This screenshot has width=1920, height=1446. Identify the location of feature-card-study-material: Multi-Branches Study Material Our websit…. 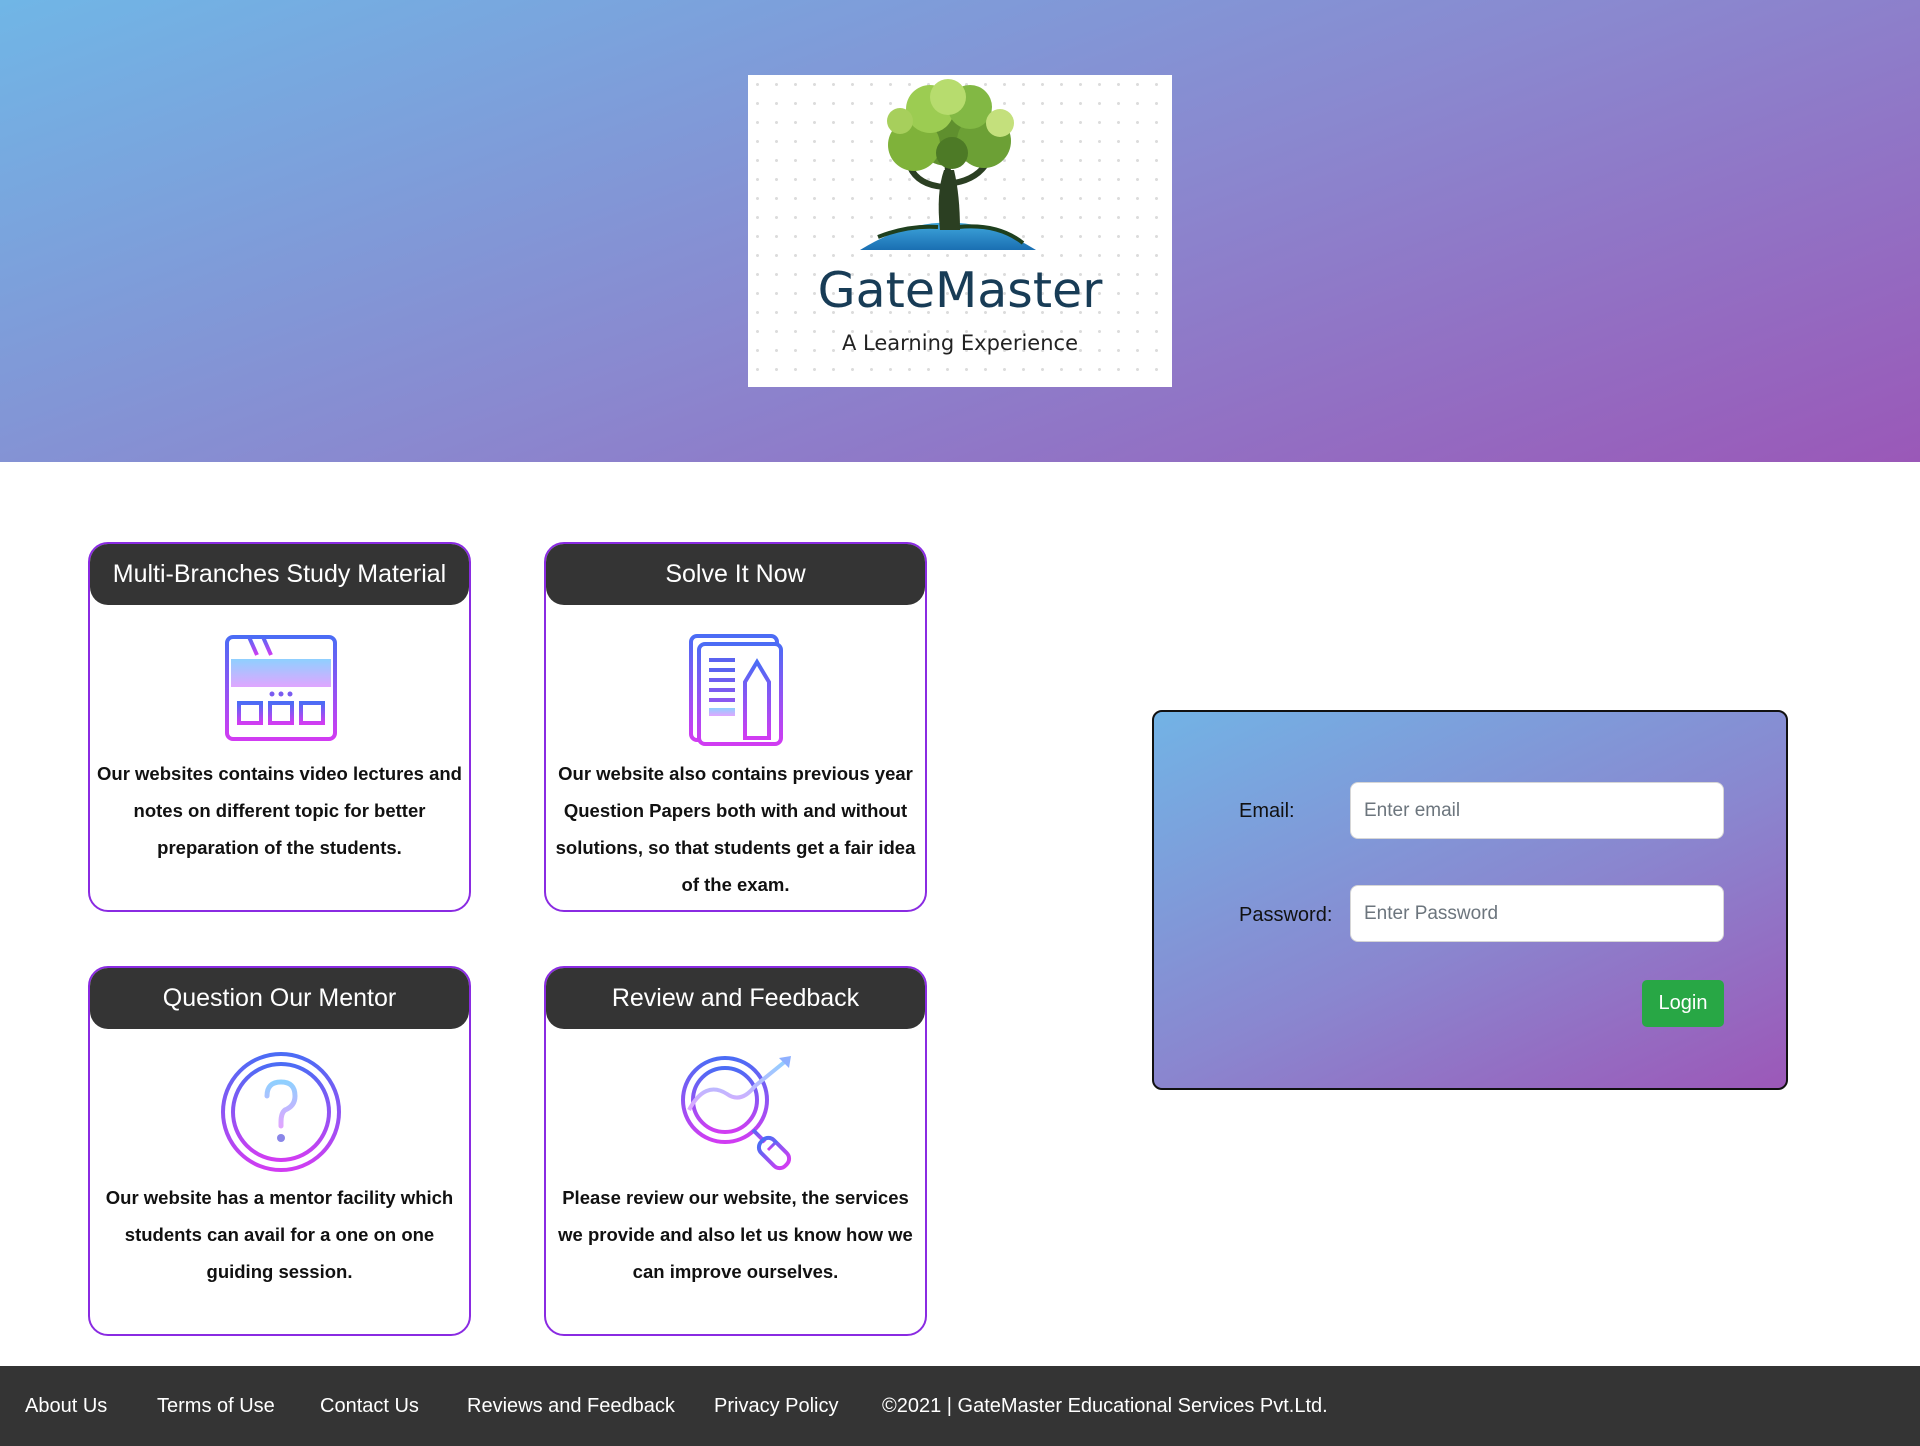
(279, 727).